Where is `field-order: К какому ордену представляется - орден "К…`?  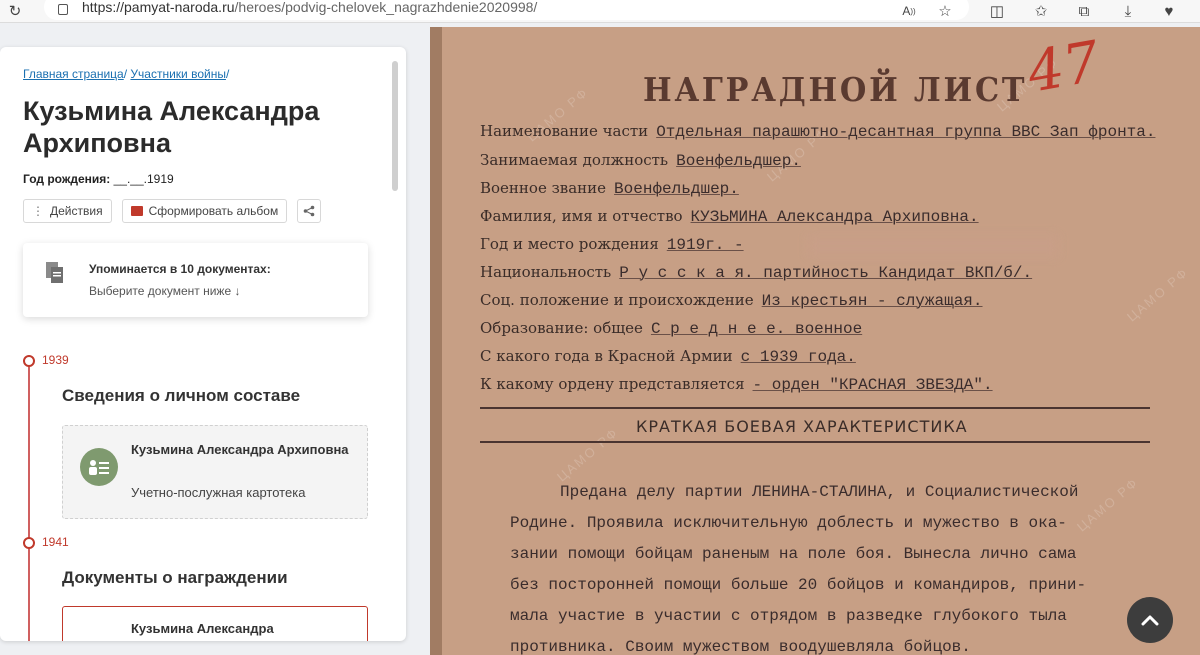 field-order: К какому ордену представляется - орден "К… is located at coordinates (736, 384).